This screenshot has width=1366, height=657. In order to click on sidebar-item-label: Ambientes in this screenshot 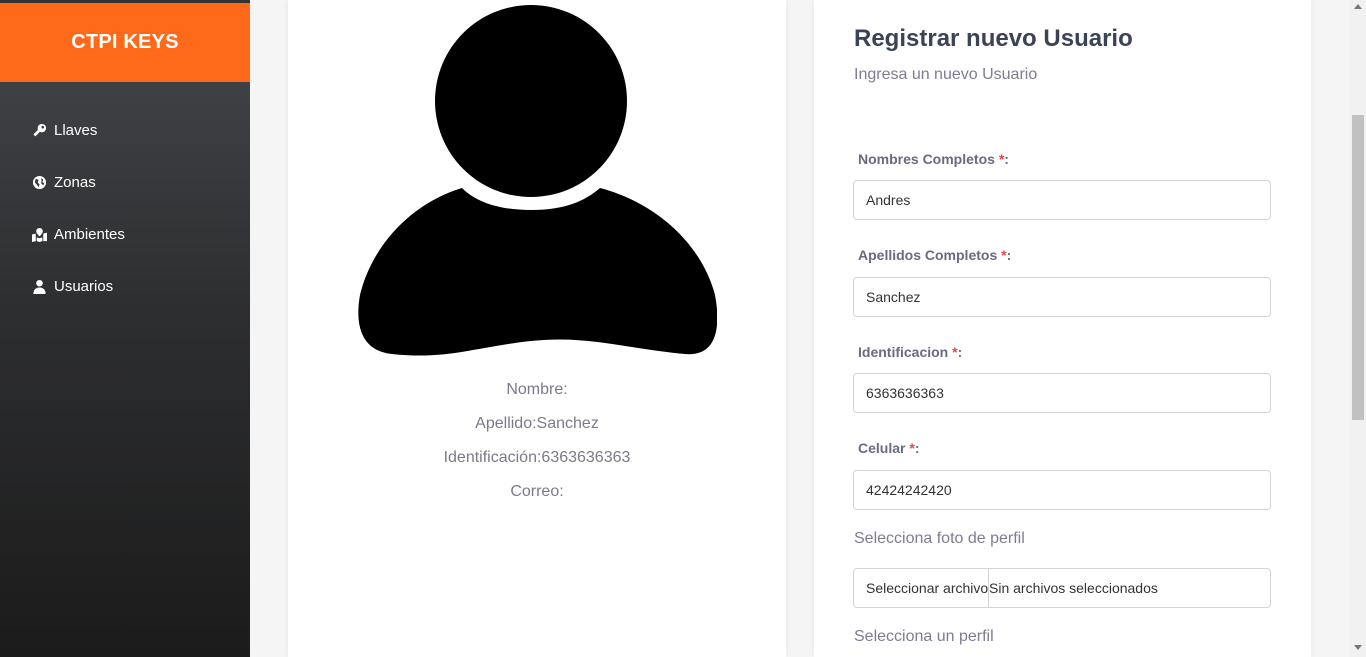, I will do `click(89, 234)`.